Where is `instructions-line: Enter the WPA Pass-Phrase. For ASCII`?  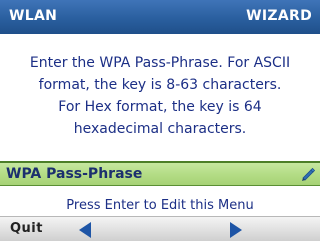 instructions-line: Enter the WPA Pass-Phrase. For ASCII is located at coordinates (160, 63).